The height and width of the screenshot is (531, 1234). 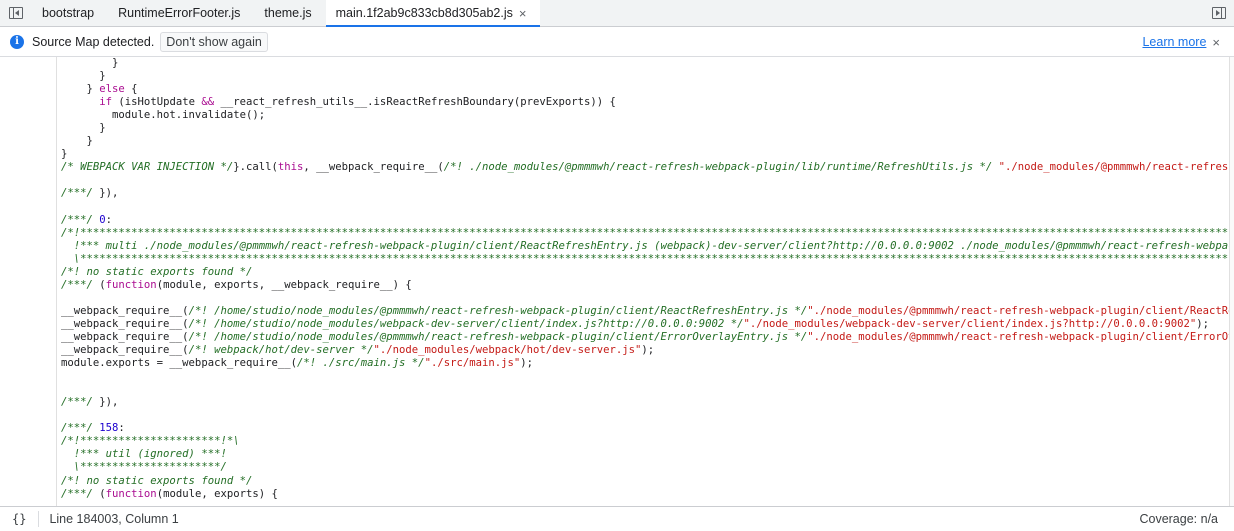 I want to click on code-line: 183993, so click(x=643, y=180).